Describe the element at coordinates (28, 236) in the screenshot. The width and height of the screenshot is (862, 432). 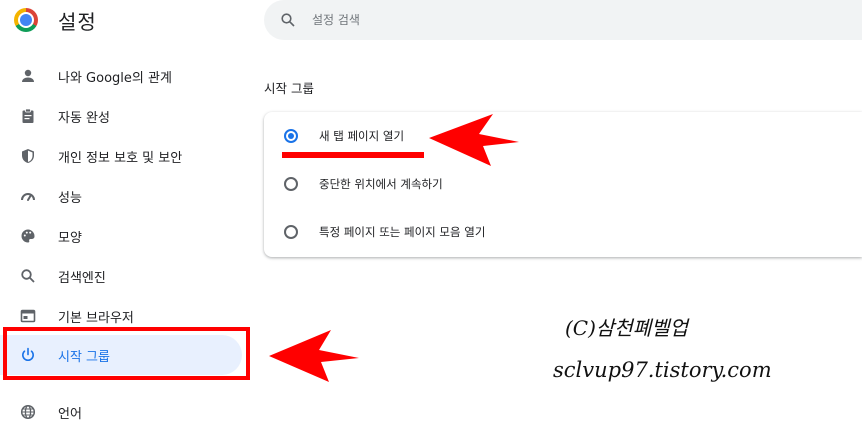
I see `palette-icon` at that location.